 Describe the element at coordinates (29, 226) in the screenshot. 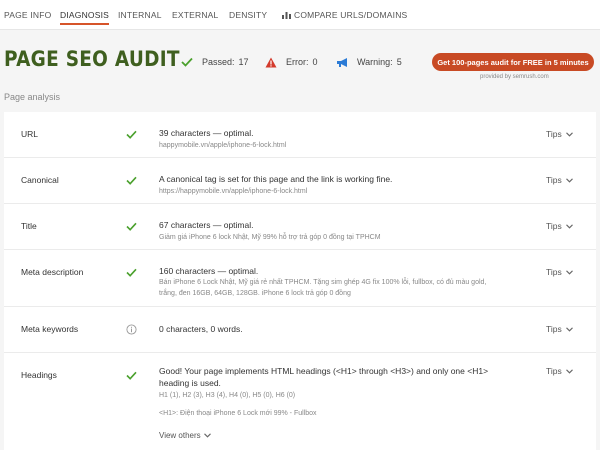

I see `row-name: Title` at that location.